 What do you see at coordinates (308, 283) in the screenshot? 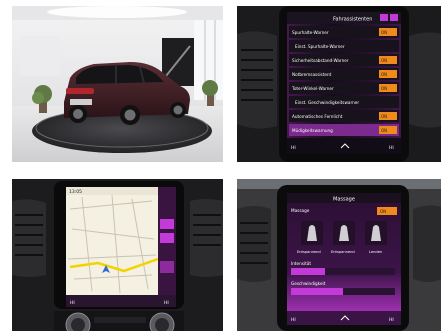
I see `speed-label: Geschwindigkeit` at bounding box center [308, 283].